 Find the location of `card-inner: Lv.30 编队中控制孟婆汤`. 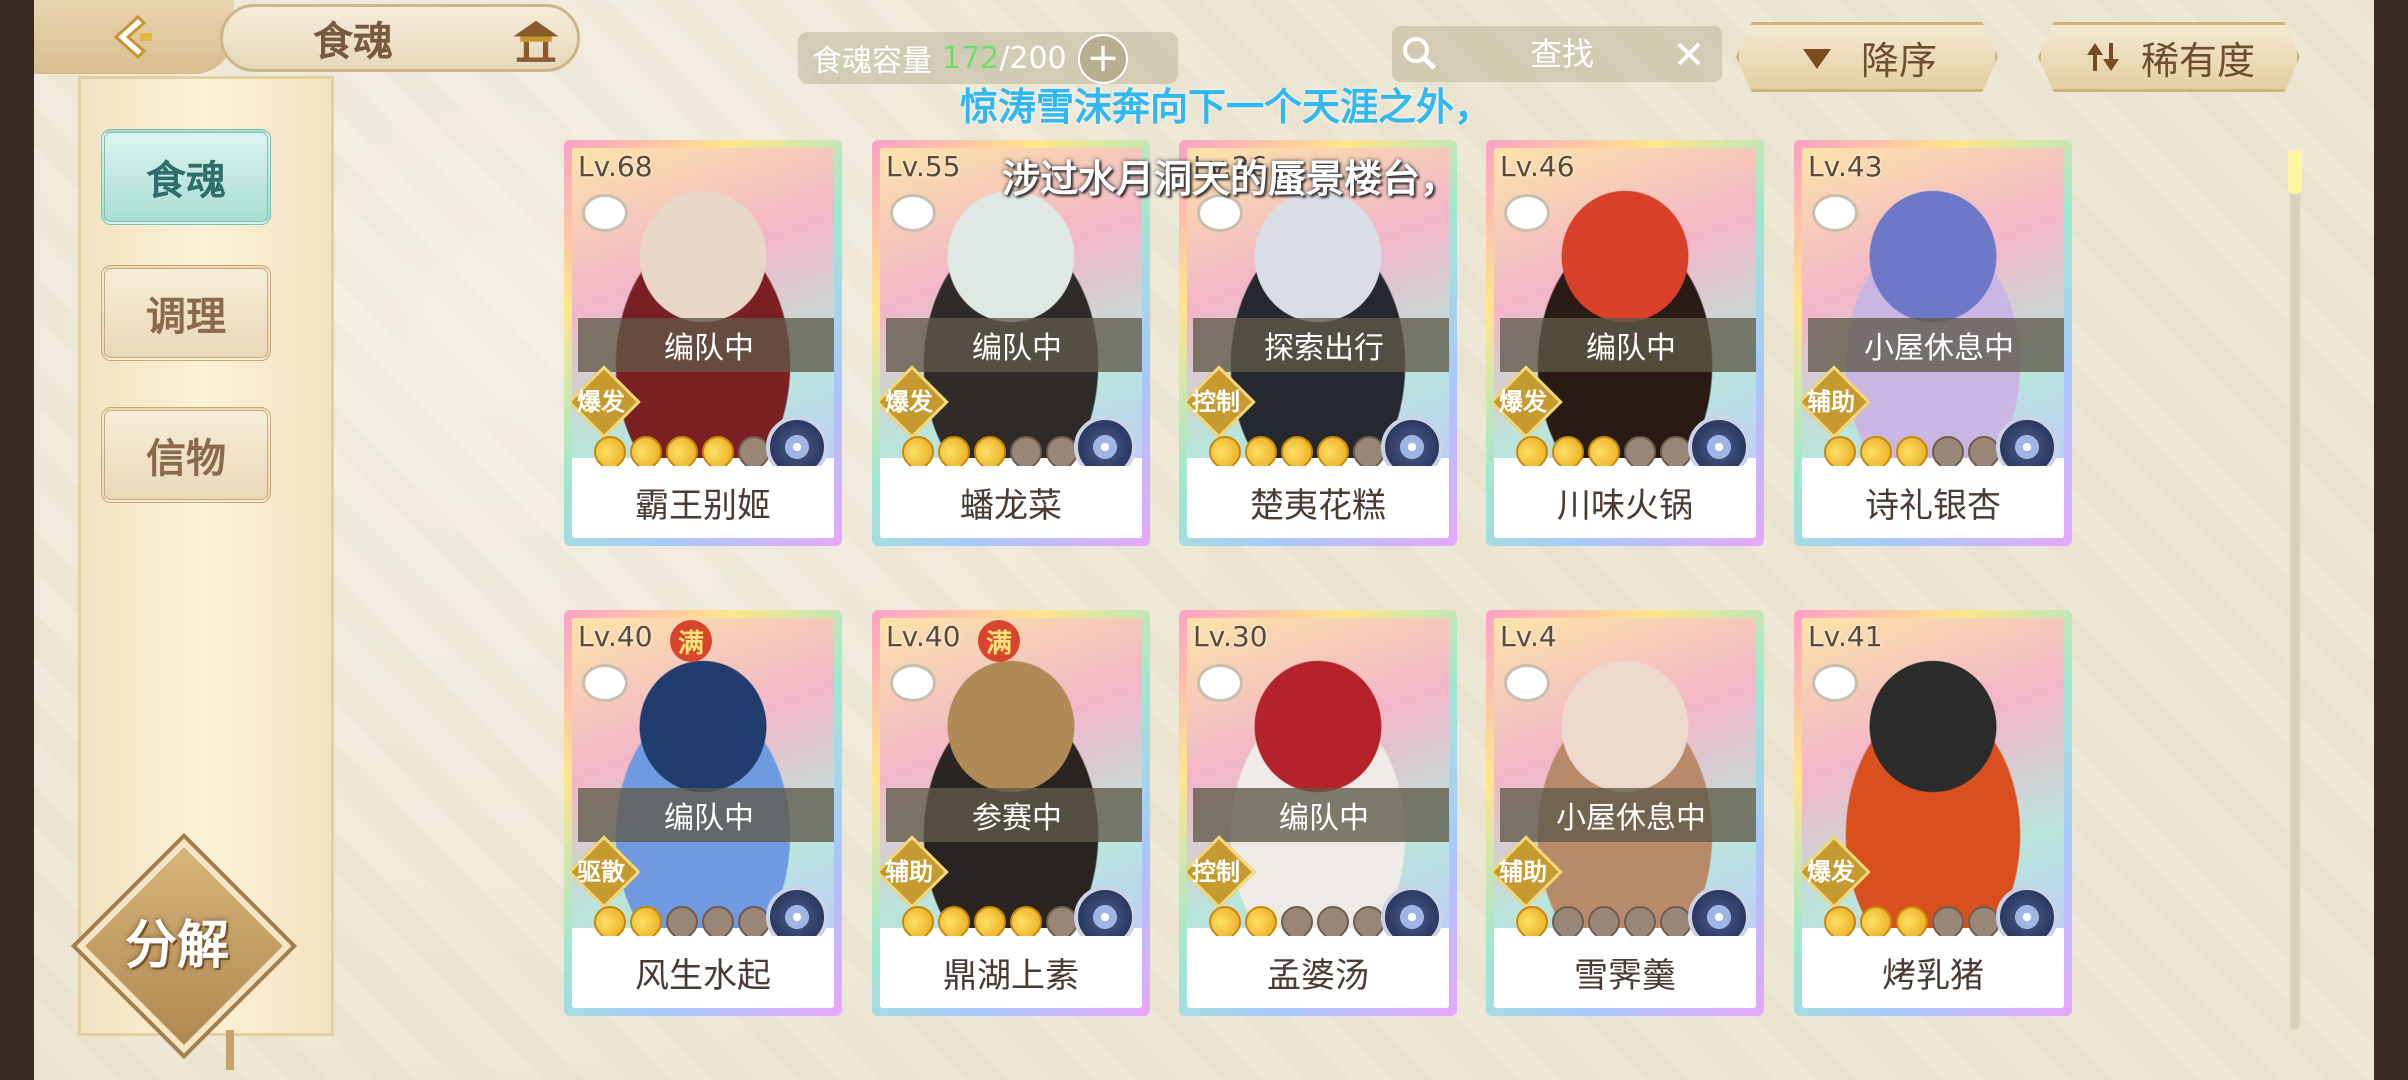

card-inner: Lv.30 编队中控制孟婆汤 is located at coordinates (1318, 813).